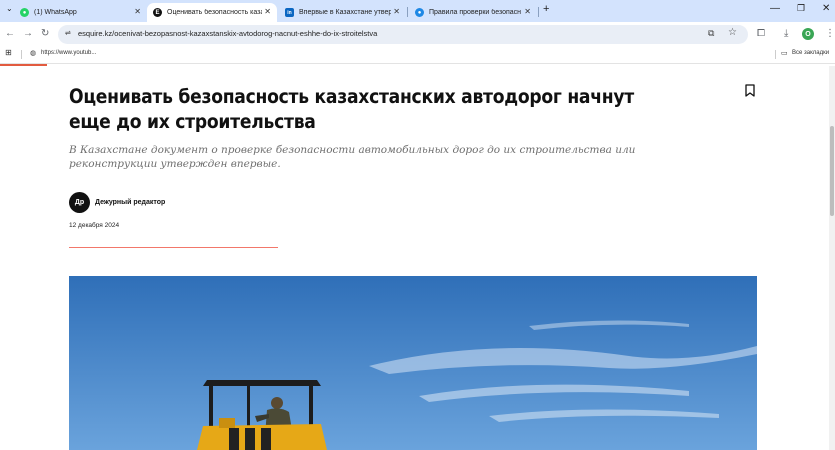 The height and width of the screenshot is (450, 835). What do you see at coordinates (711, 33) in the screenshot?
I see `install-app-icon: ⧉` at bounding box center [711, 33].